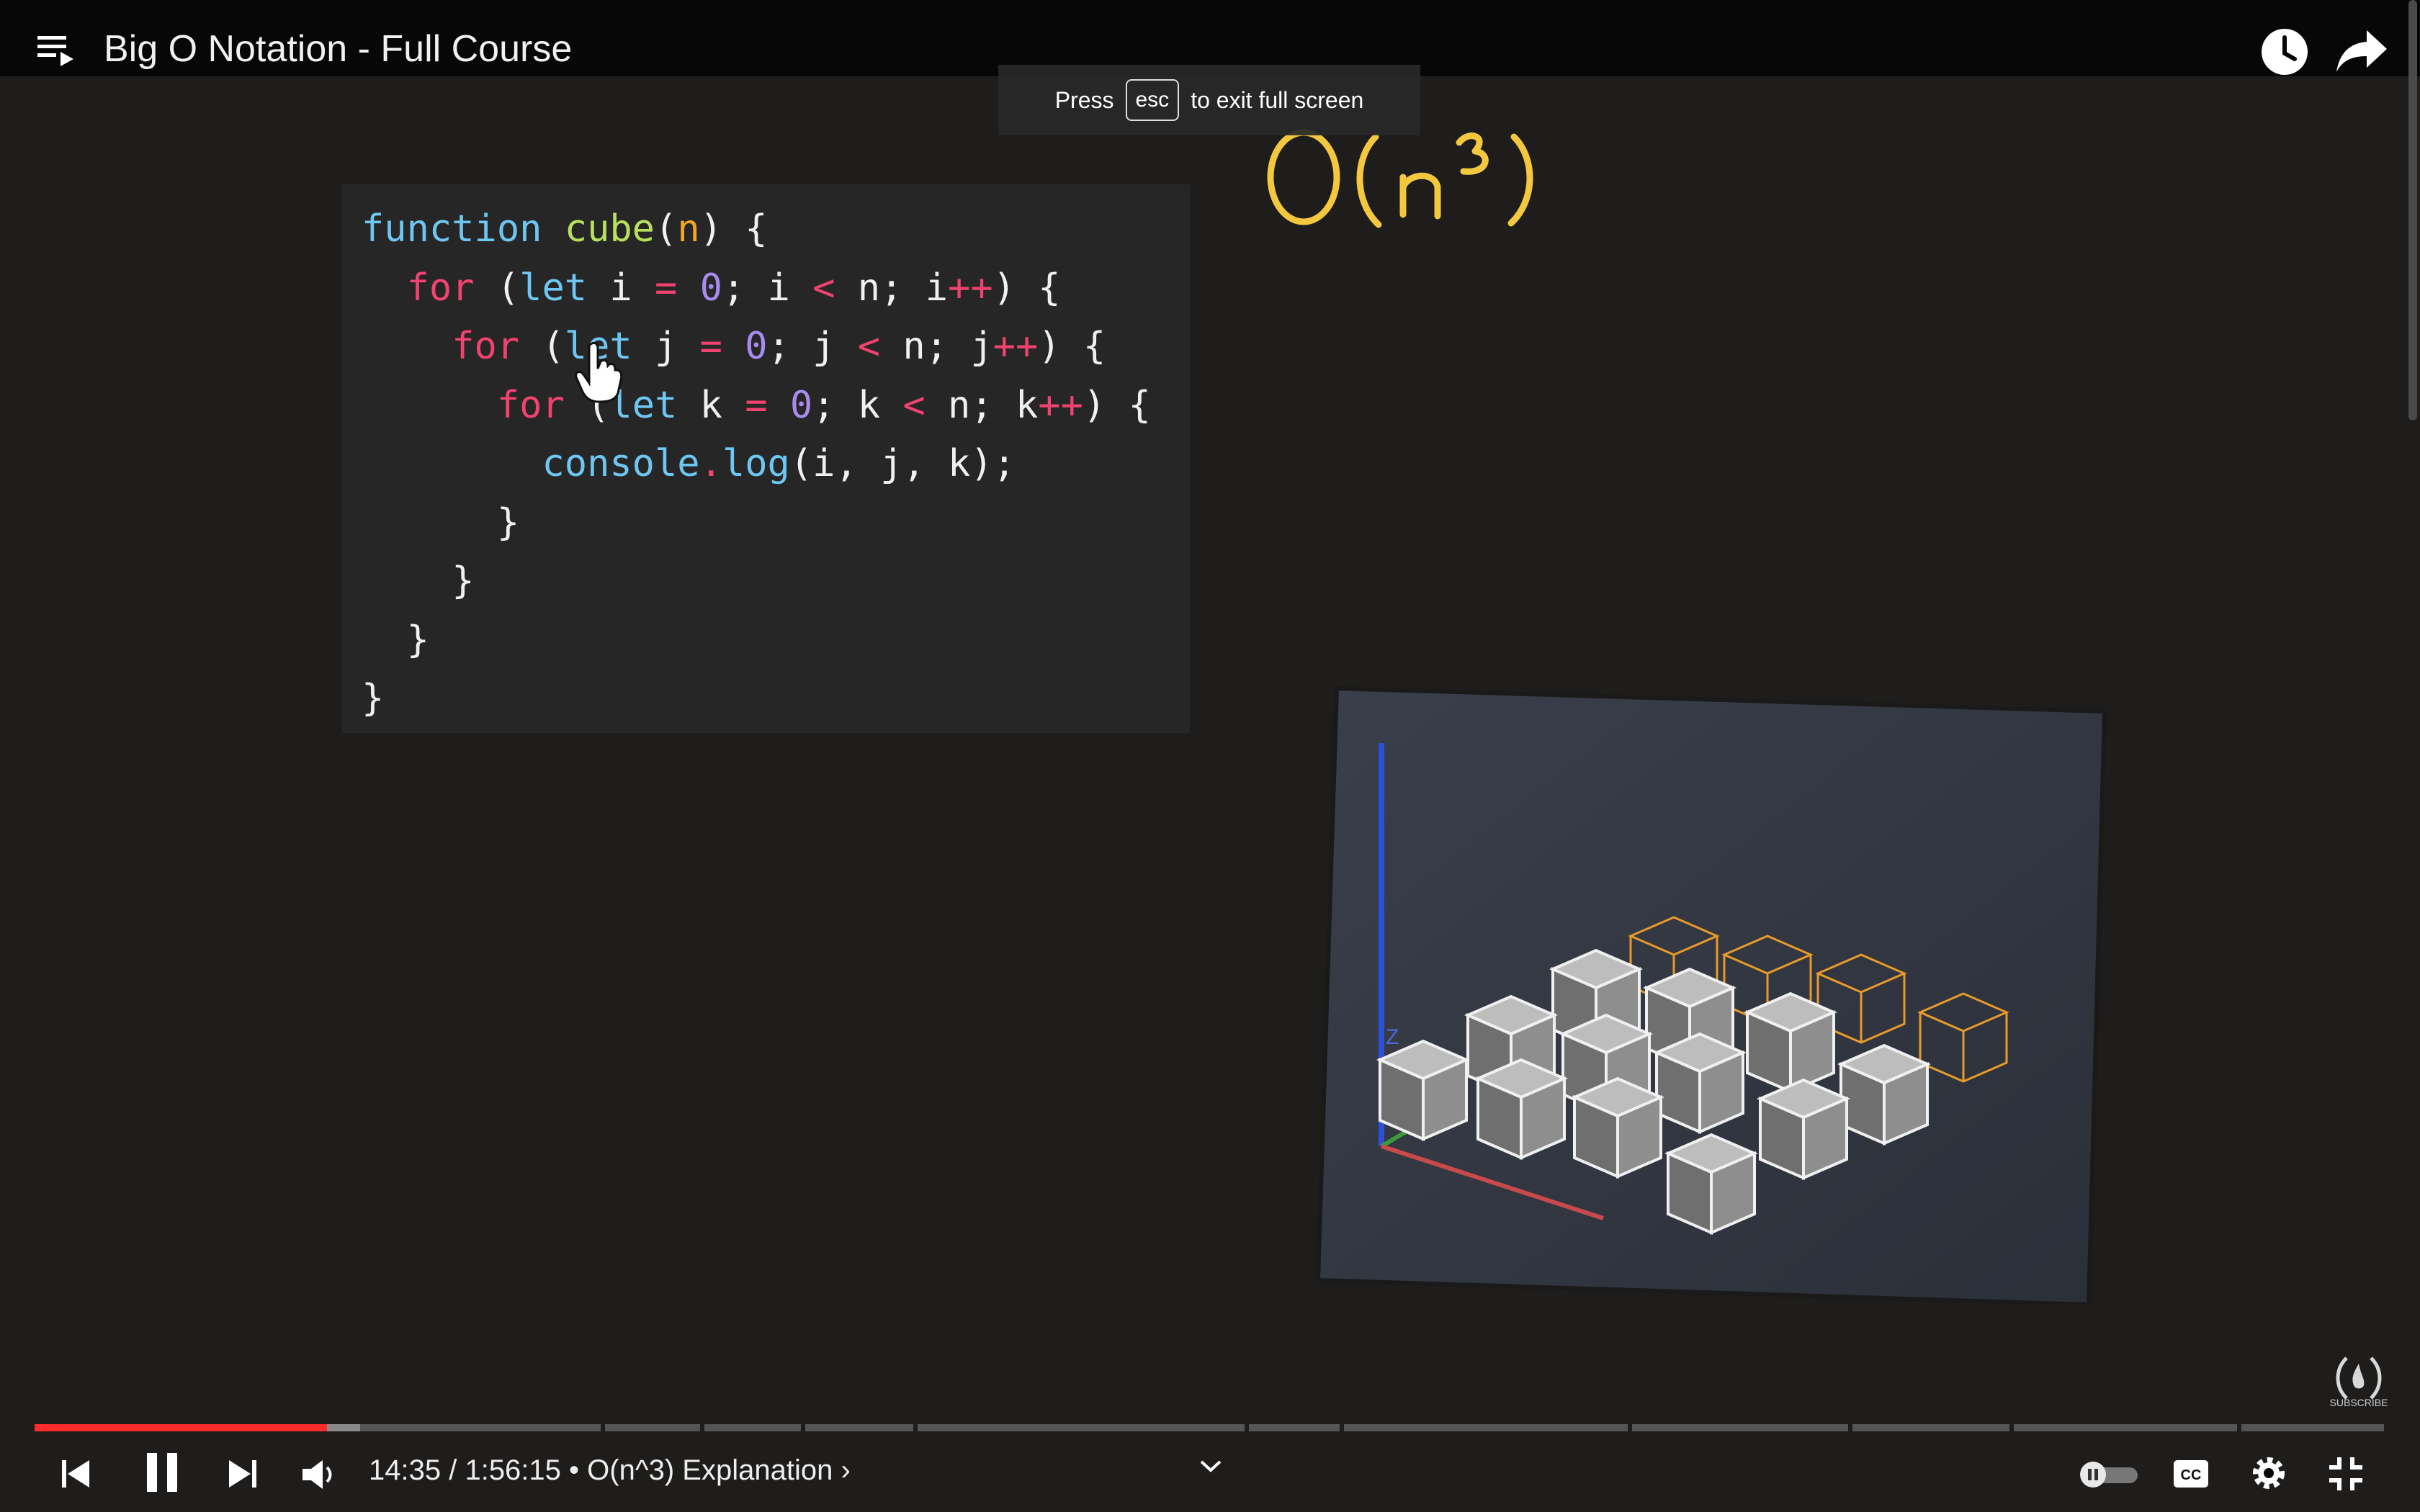  Describe the element at coordinates (1152, 100) in the screenshot. I see `esc-key-badge: esc` at that location.